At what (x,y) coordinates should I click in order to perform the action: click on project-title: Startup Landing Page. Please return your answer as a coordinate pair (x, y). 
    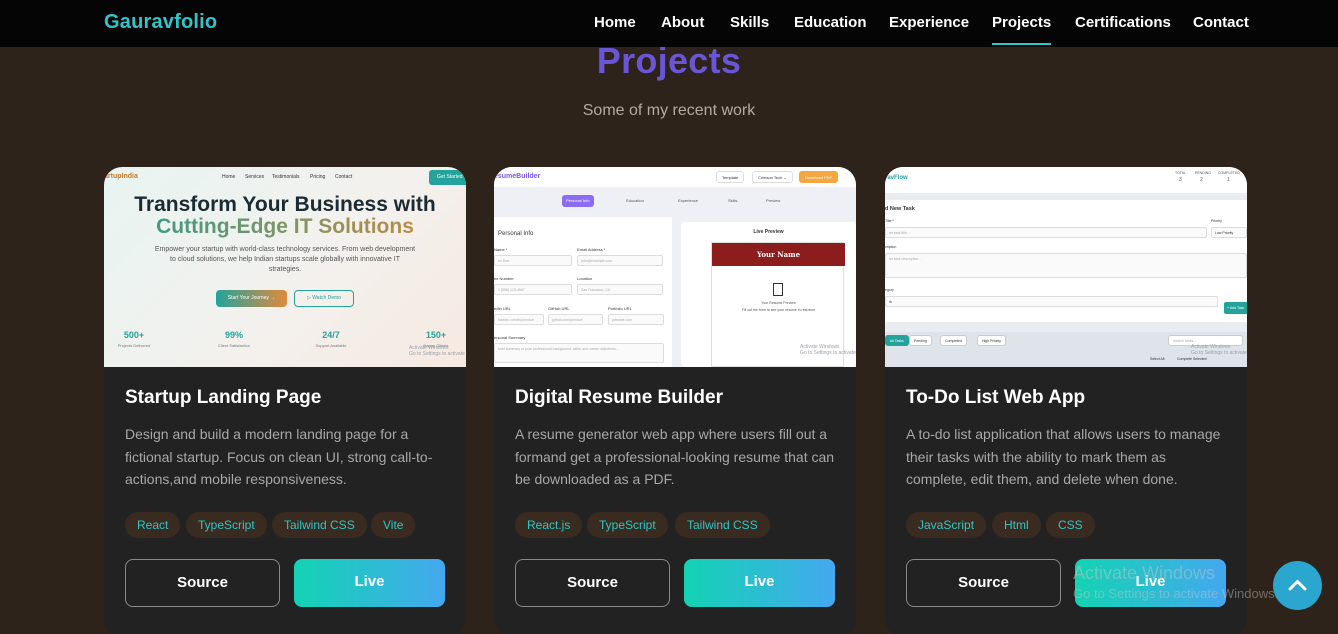
    Looking at the image, I should click on (223, 397).